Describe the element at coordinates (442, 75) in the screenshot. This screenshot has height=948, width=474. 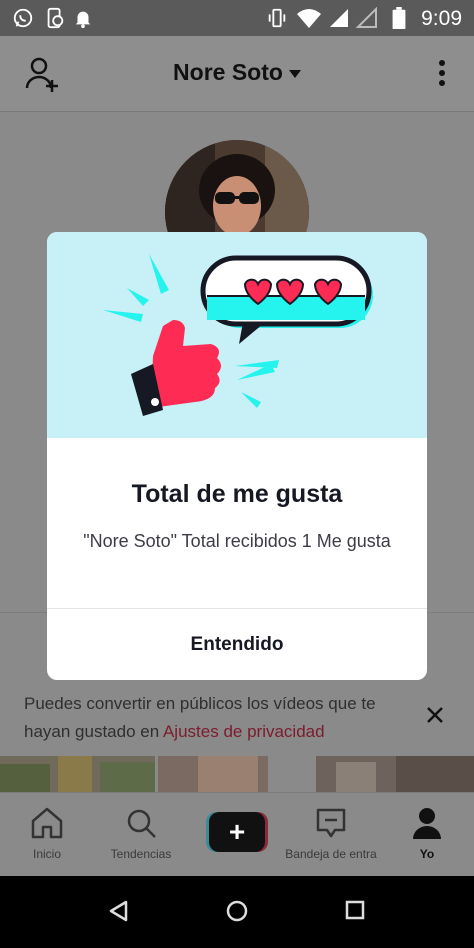
I see `more-vertical-icon` at that location.